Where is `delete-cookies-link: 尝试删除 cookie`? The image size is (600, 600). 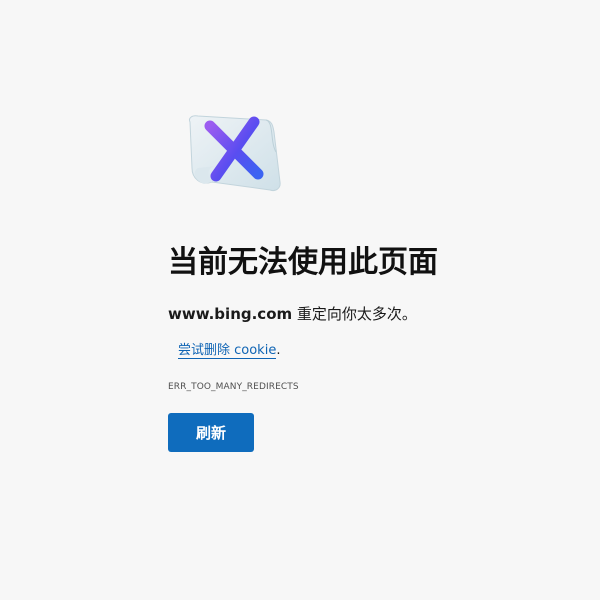 delete-cookies-link: 尝试删除 cookie is located at coordinates (227, 351).